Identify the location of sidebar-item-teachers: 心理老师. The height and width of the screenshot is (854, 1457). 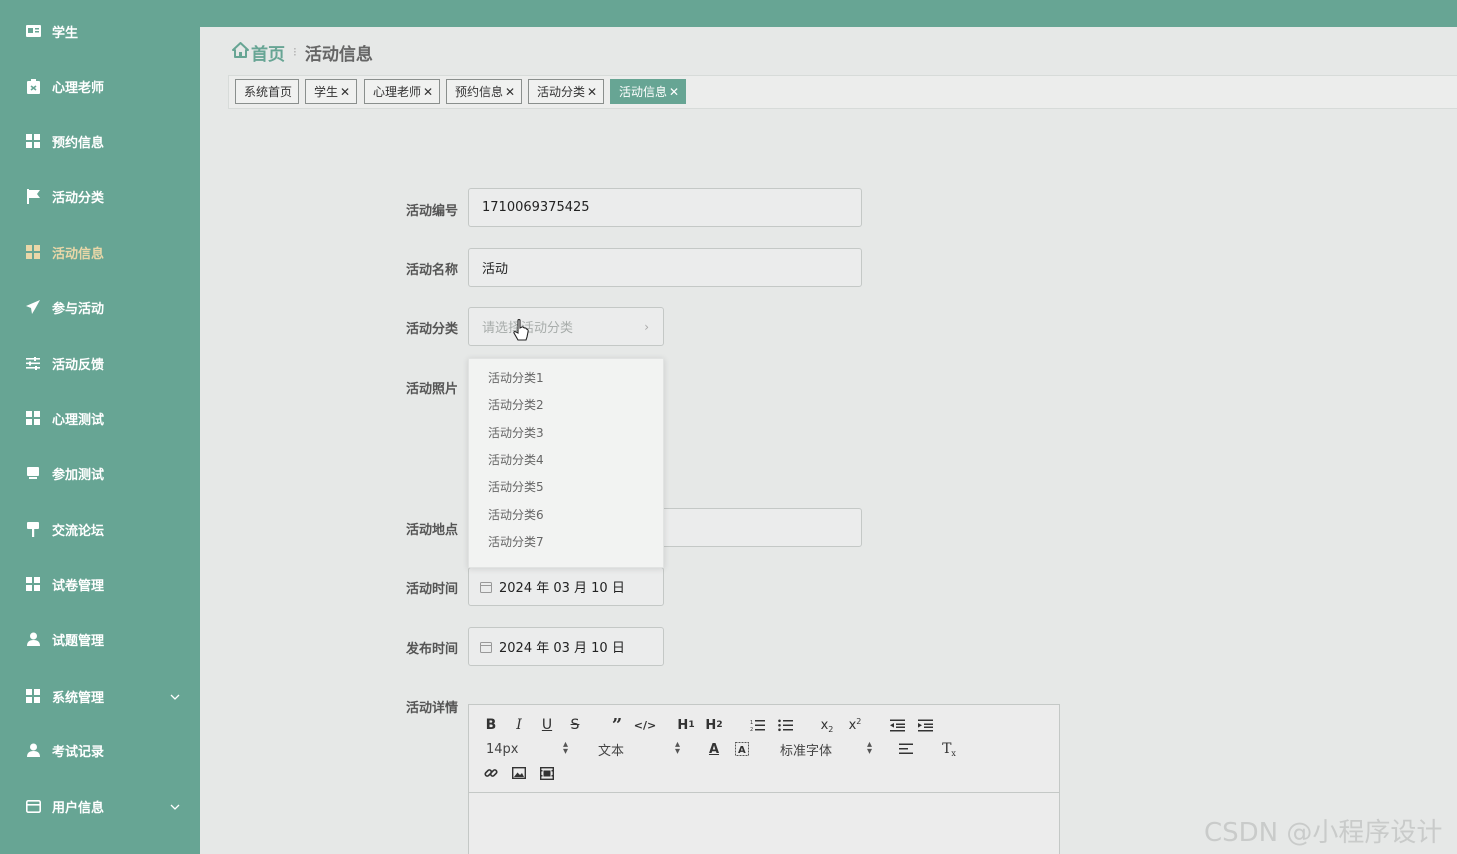
(100, 86).